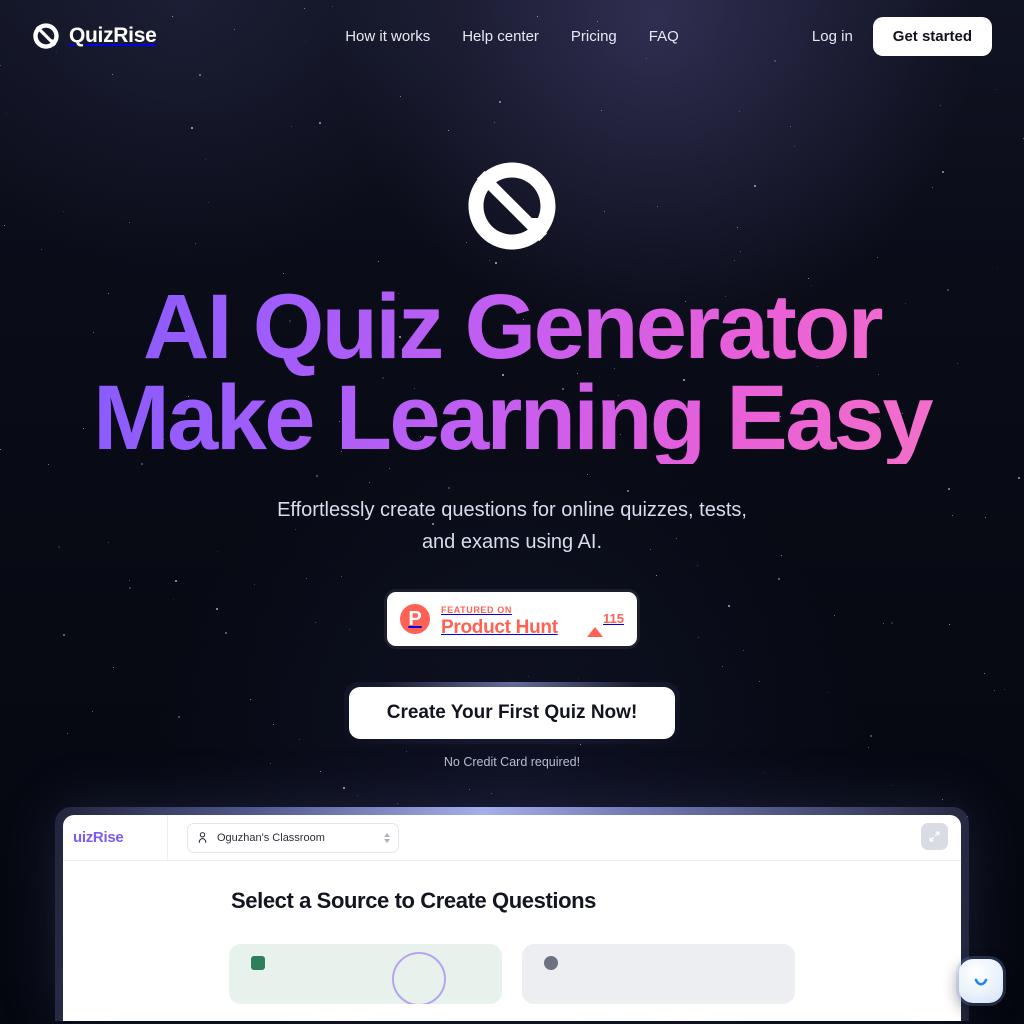 This screenshot has width=1024, height=1024. I want to click on brand-logo-link: QuizRise, so click(94, 36).